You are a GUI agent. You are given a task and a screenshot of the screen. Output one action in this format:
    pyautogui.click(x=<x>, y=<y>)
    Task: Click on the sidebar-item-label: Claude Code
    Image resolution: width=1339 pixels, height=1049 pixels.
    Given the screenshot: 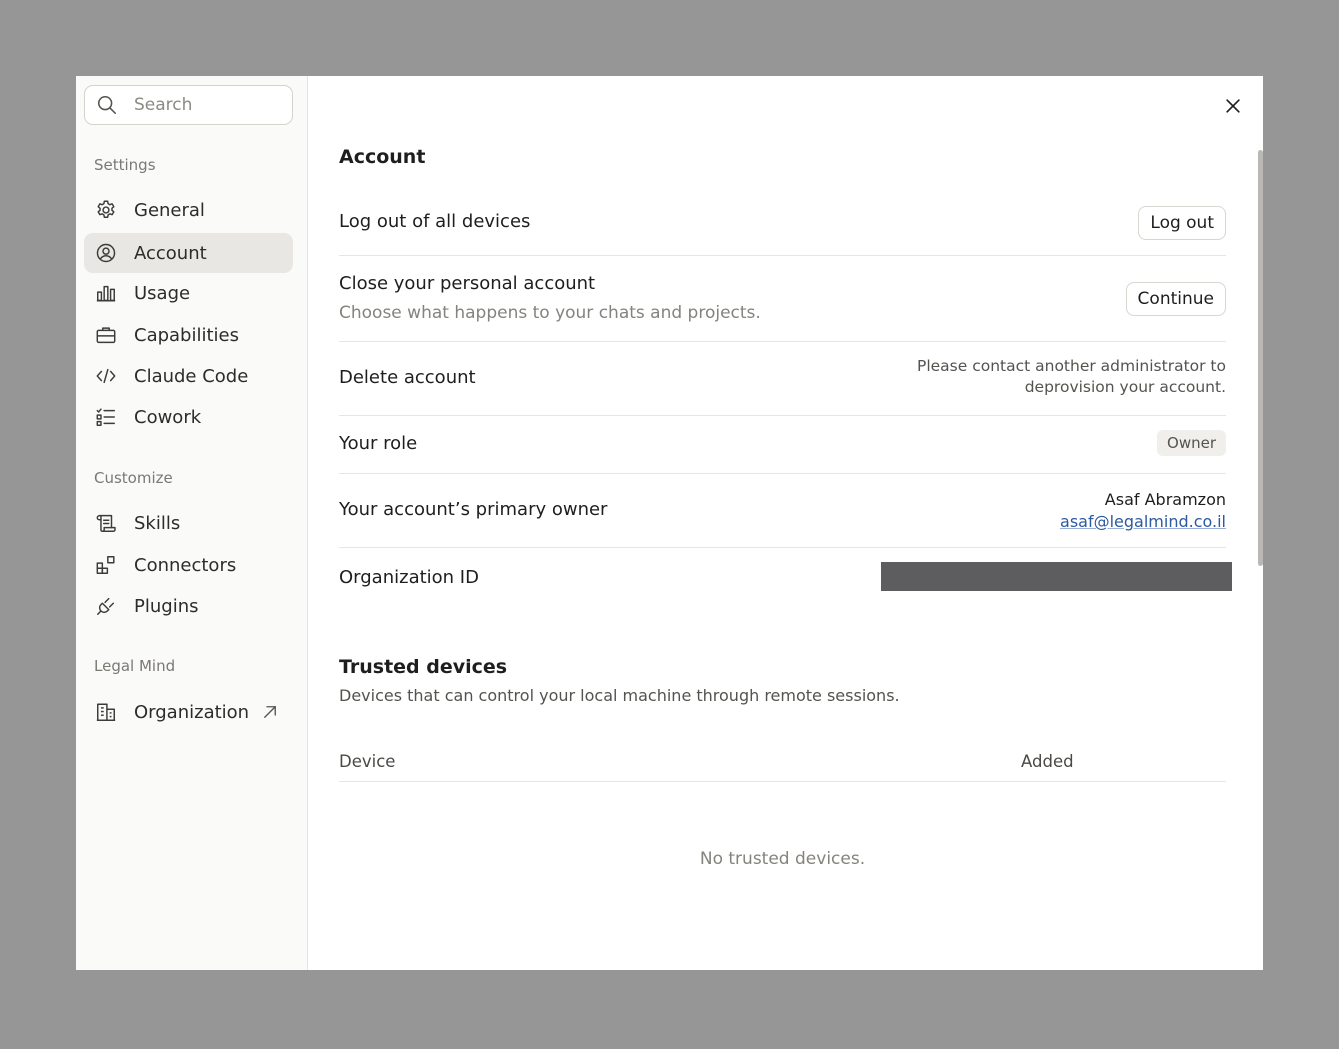 What is the action you would take?
    pyautogui.click(x=191, y=376)
    